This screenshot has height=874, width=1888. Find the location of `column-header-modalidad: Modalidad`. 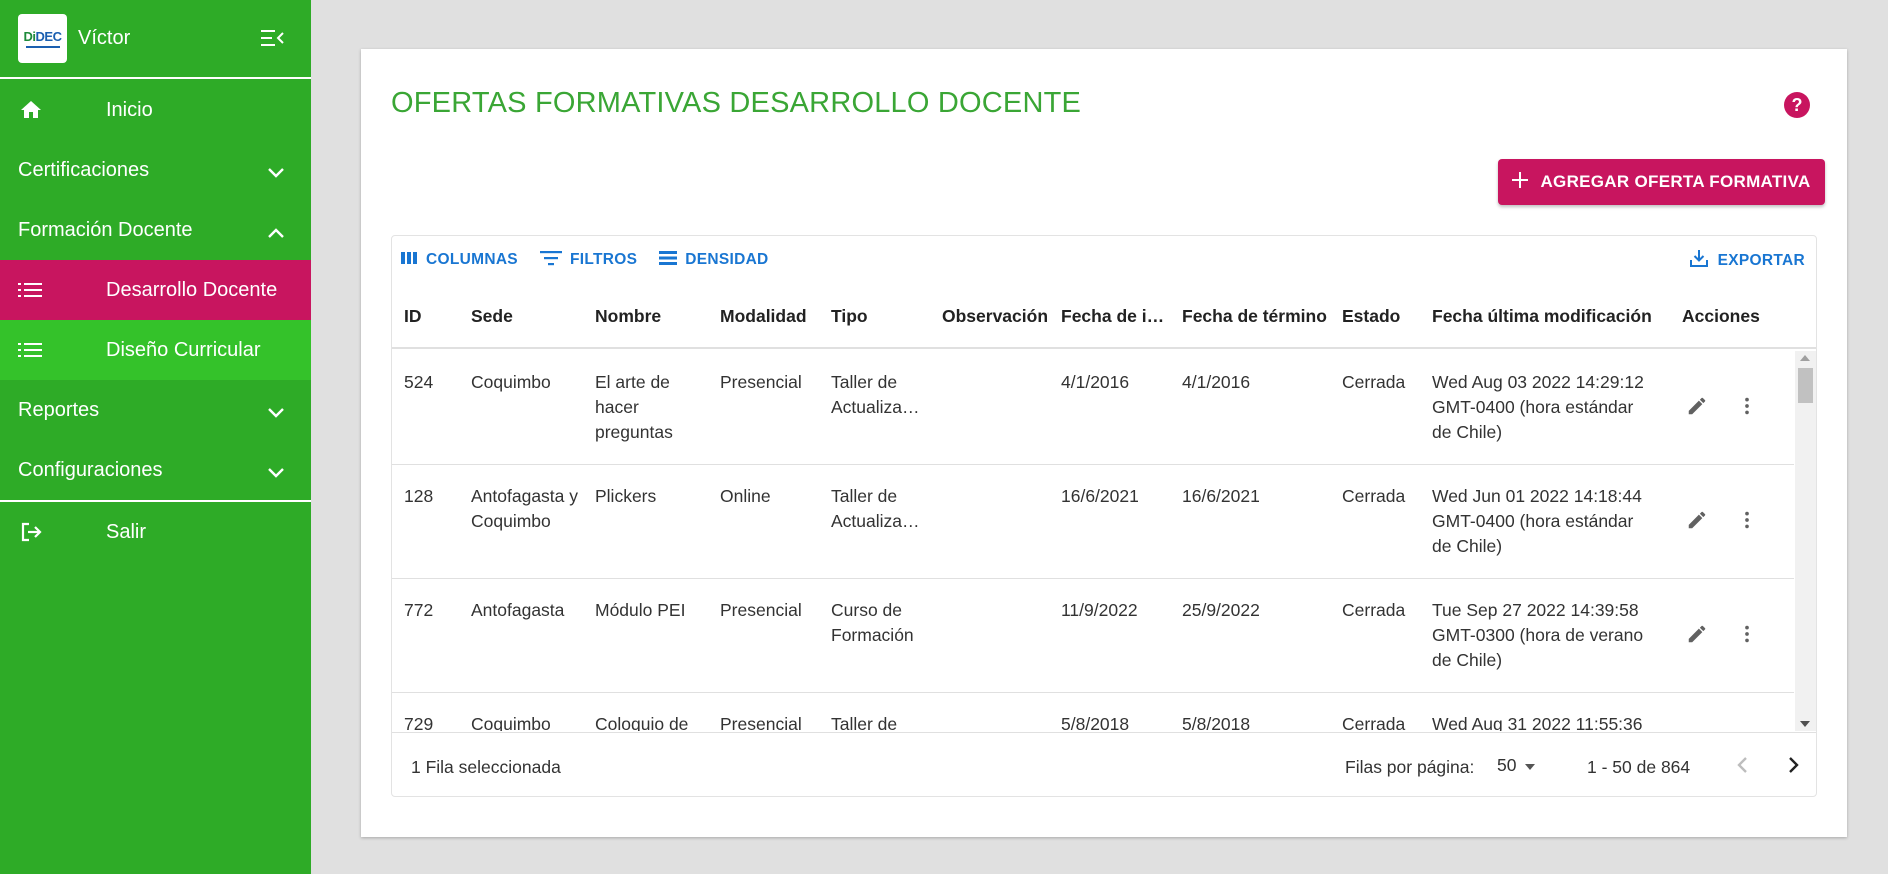

column-header-modalidad: Modalidad is located at coordinates (770, 316).